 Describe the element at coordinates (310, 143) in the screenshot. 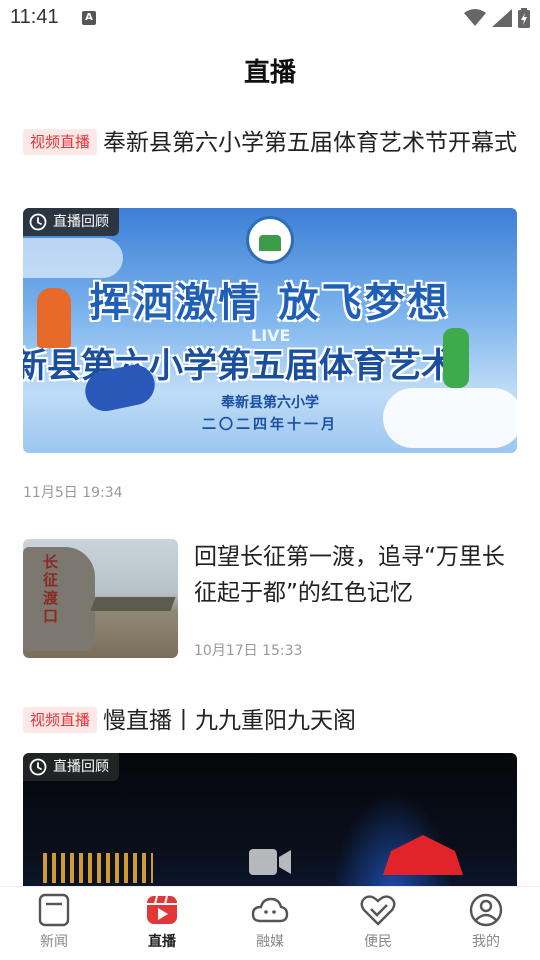

I see `article-title-text: 奉新县第六小学第五届体育艺术节开幕式` at that location.